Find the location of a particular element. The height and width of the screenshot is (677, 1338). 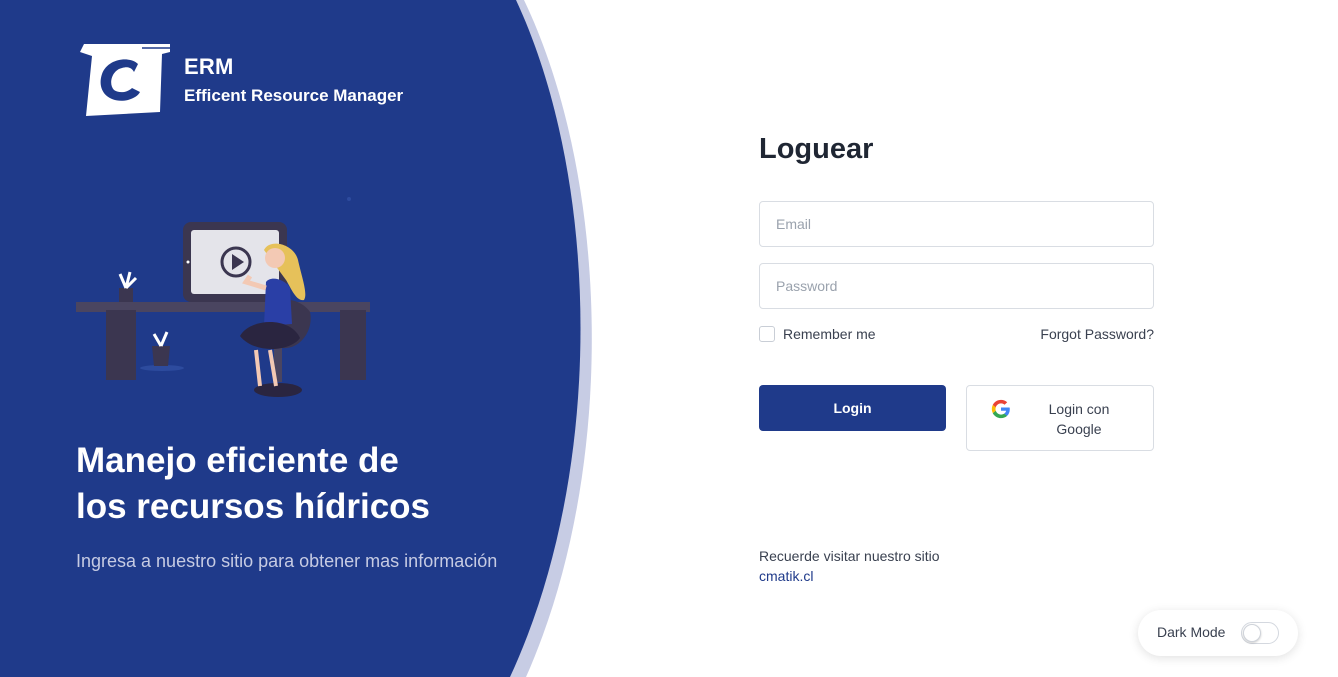

dark-mode-label: Dark Mode is located at coordinates (1191, 632).